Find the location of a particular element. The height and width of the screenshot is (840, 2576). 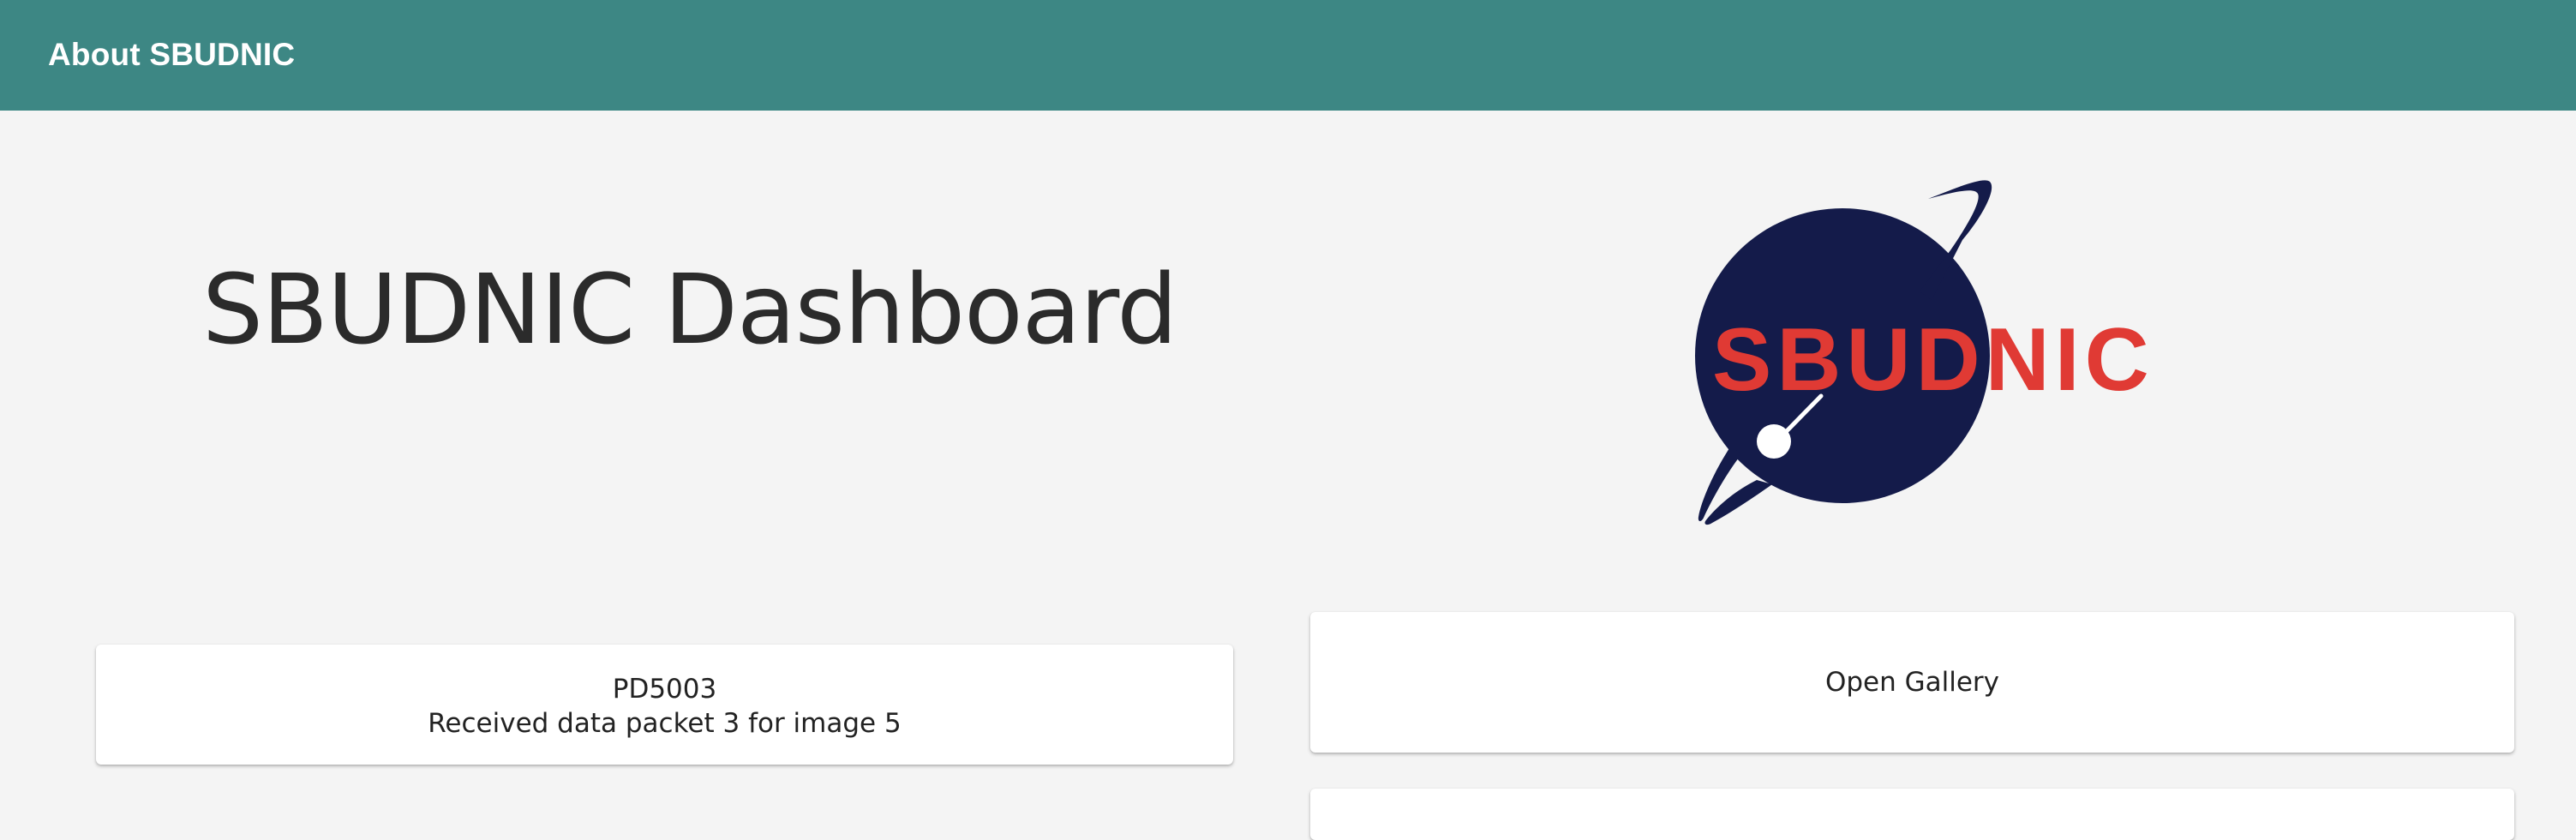

page-title: SBUDNIC Dashboard is located at coordinates (689, 310).